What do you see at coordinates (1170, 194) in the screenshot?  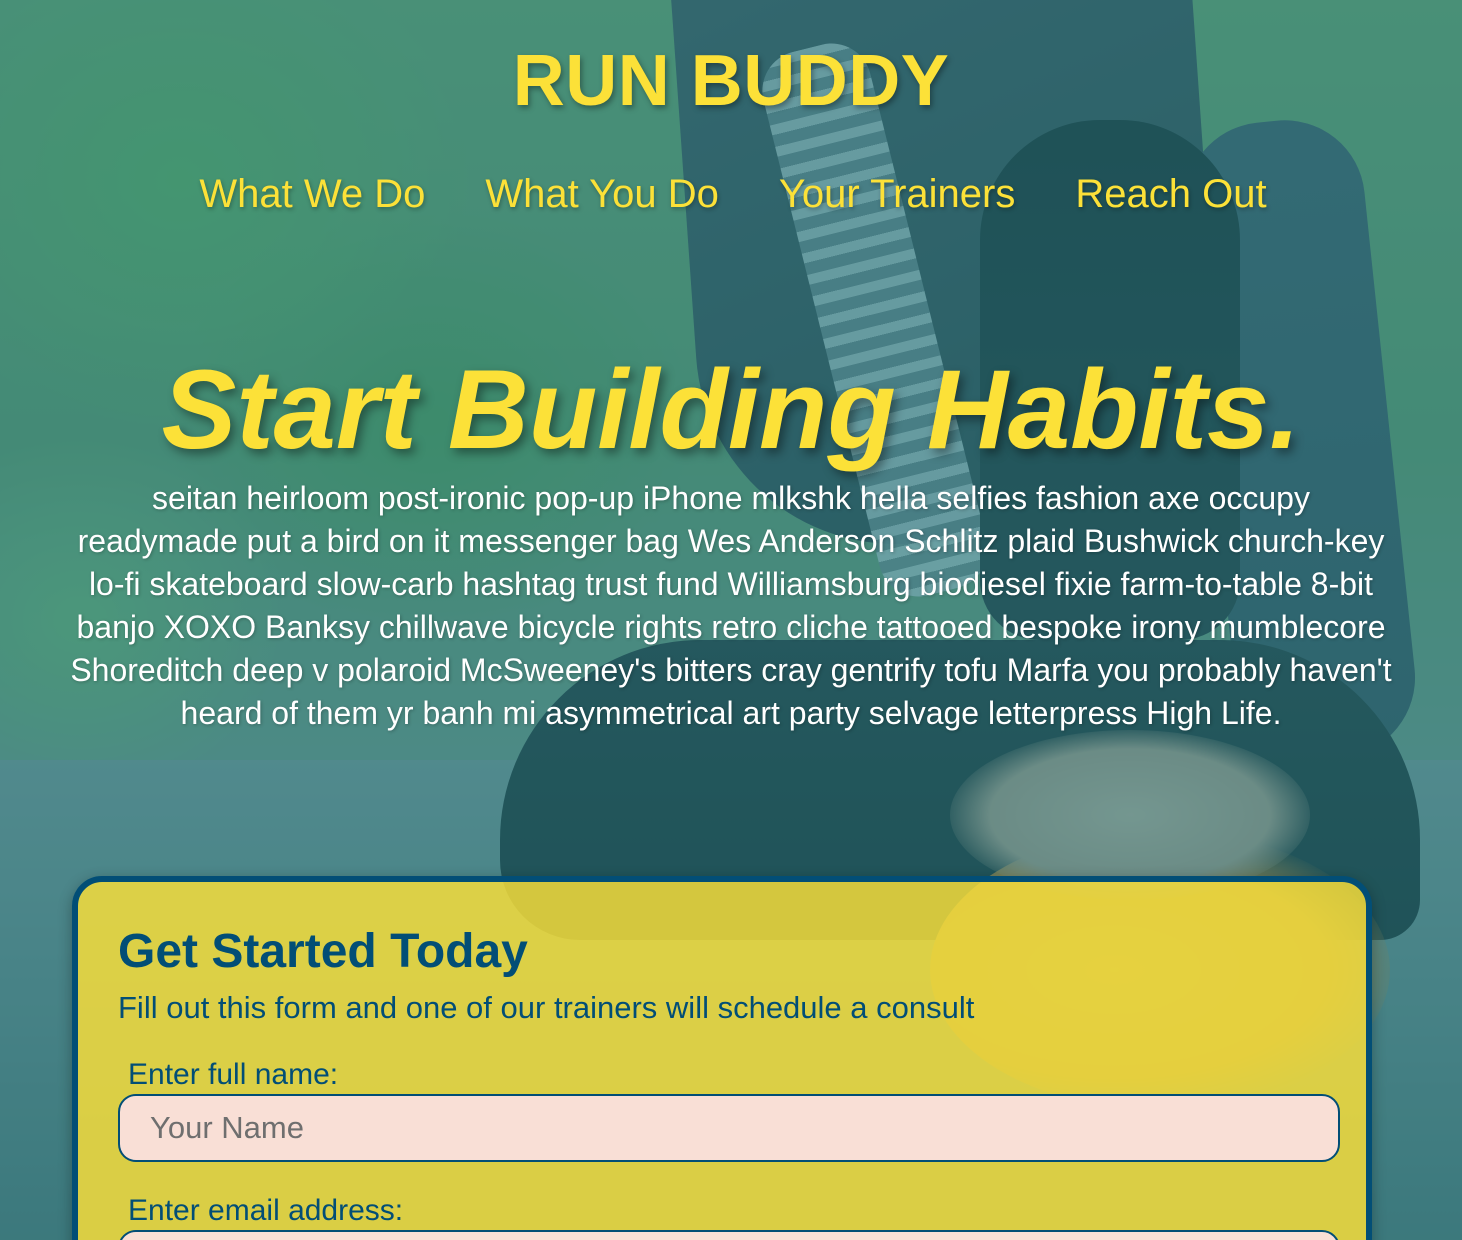 I see `nav-link-reach-out: Reach Out` at bounding box center [1170, 194].